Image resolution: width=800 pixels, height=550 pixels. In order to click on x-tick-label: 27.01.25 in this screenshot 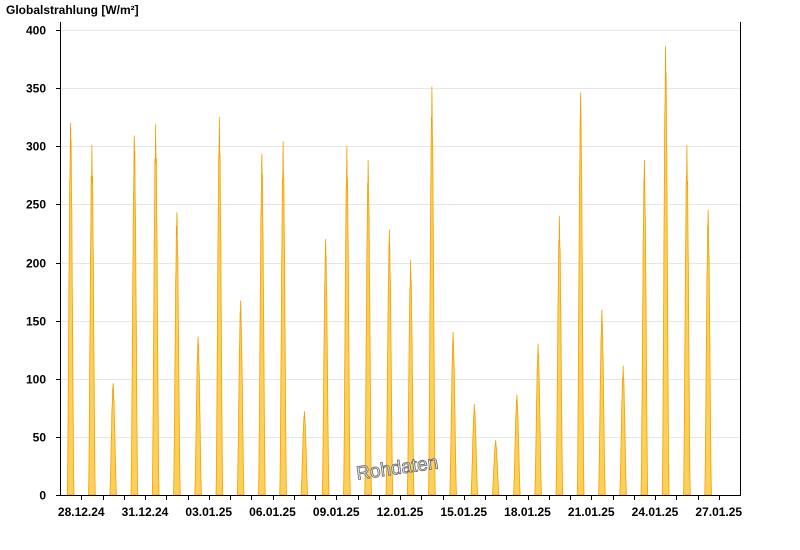, I will do `click(718, 512)`.